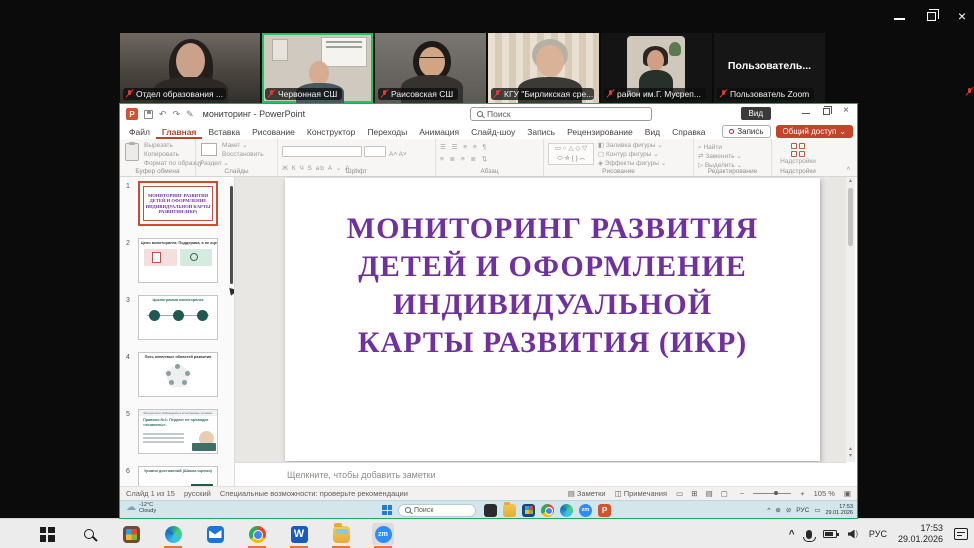 Image resolution: width=974 pixels, height=548 pixels. What do you see at coordinates (817, 510) in the screenshot?
I see `display-icon: ▭` at bounding box center [817, 510].